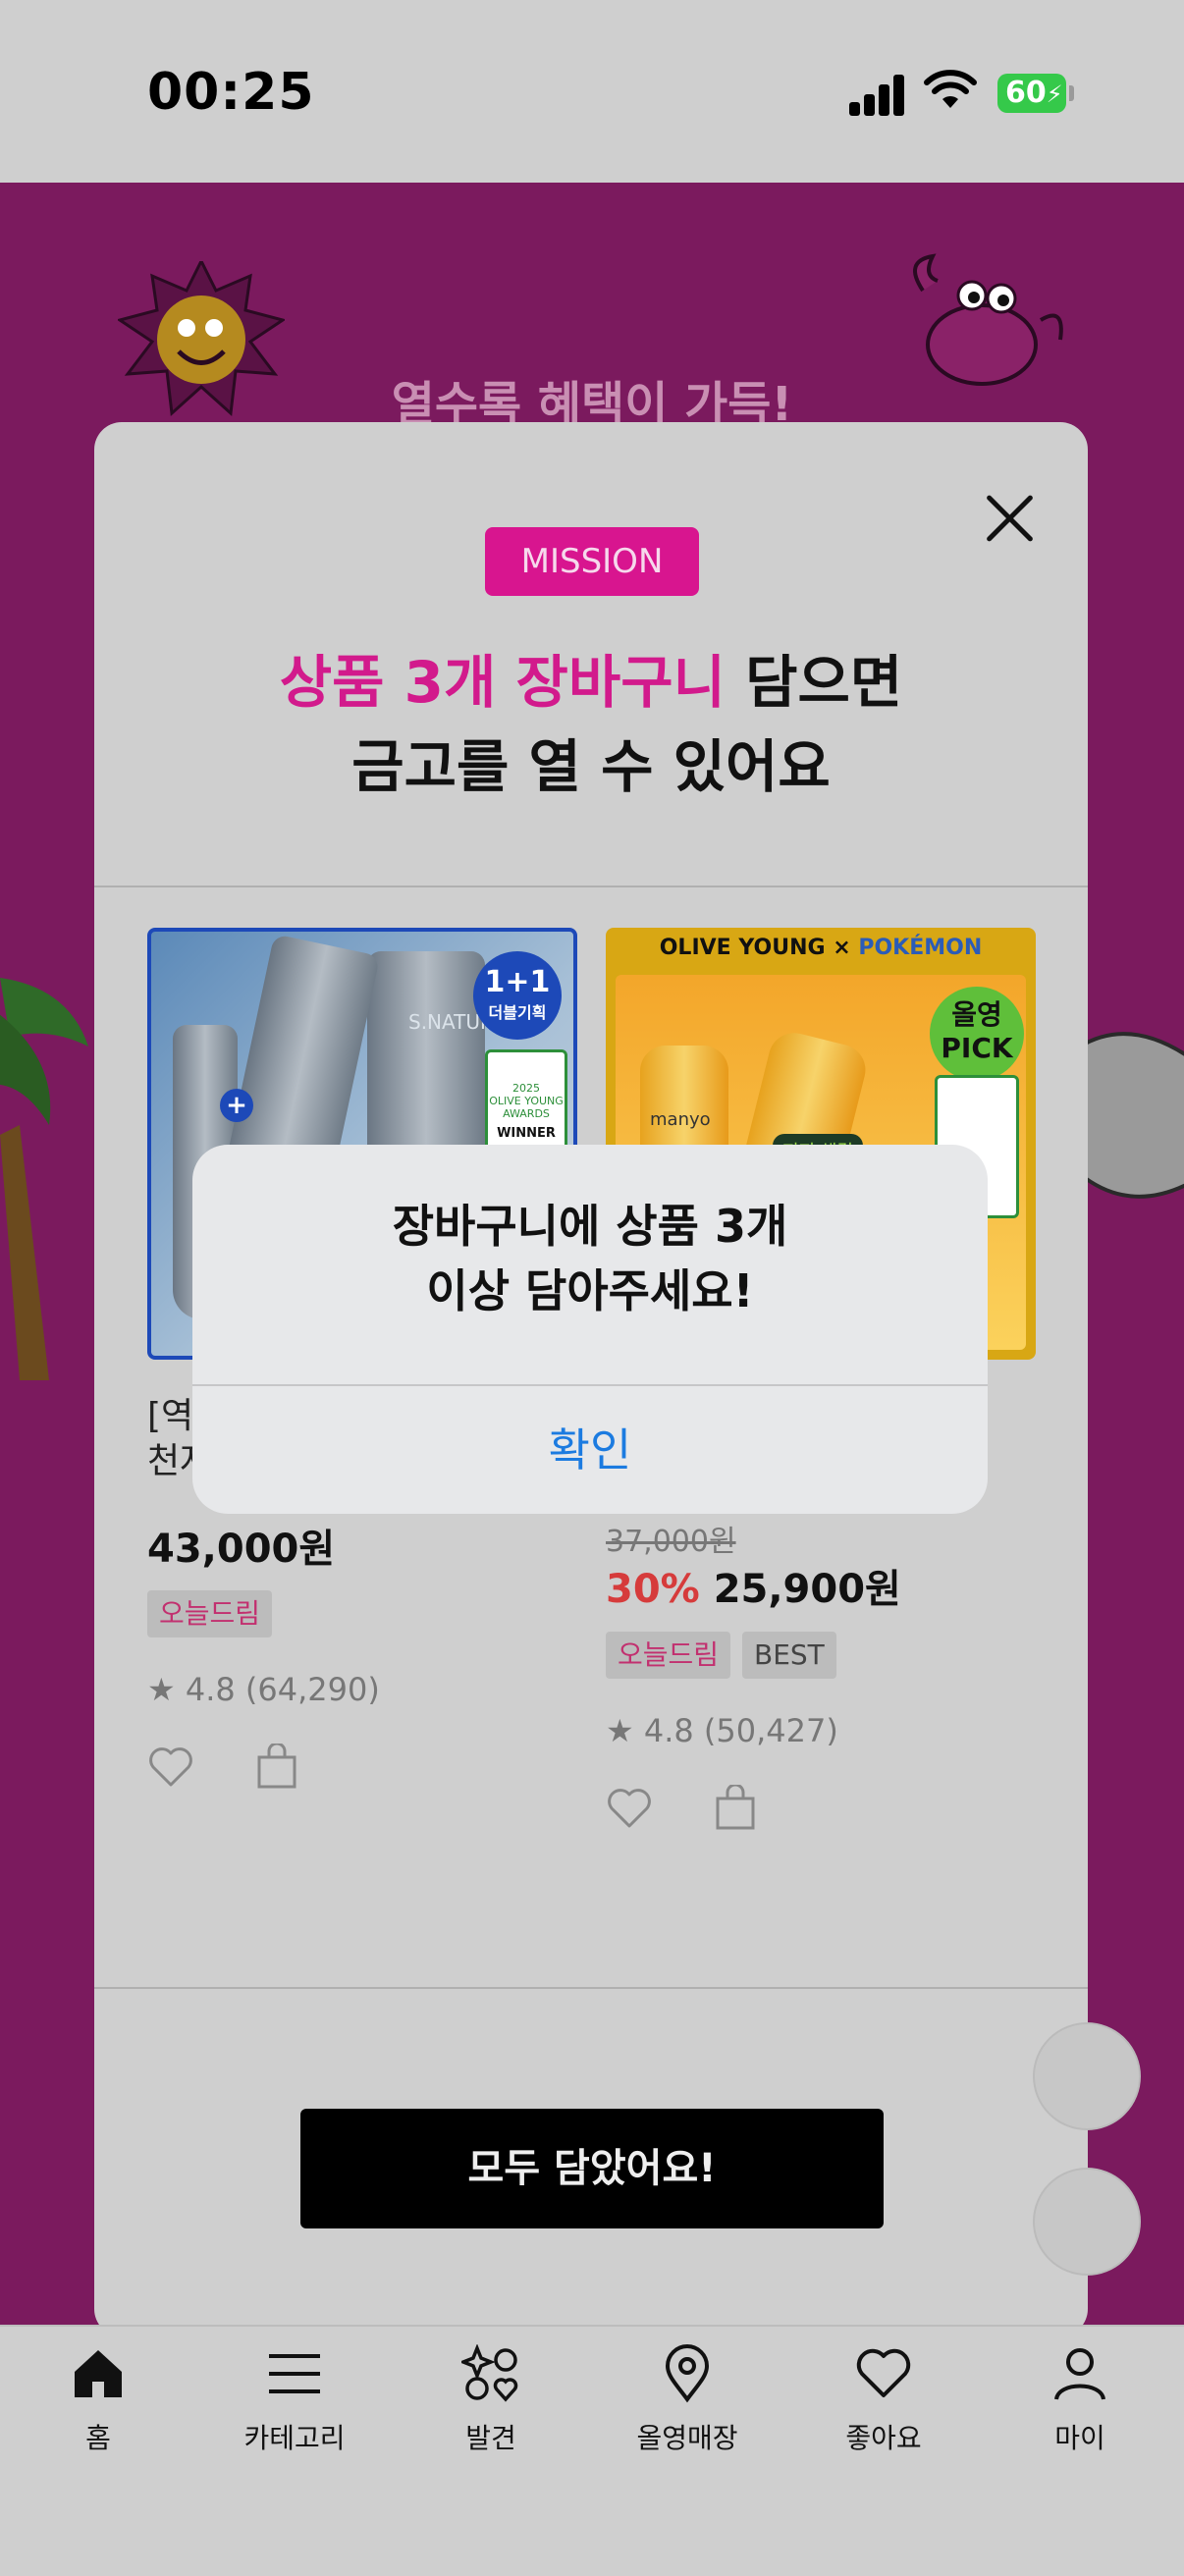 This screenshot has width=1184, height=2576. I want to click on status-bar: 00:25 60⚡, so click(592, 91).